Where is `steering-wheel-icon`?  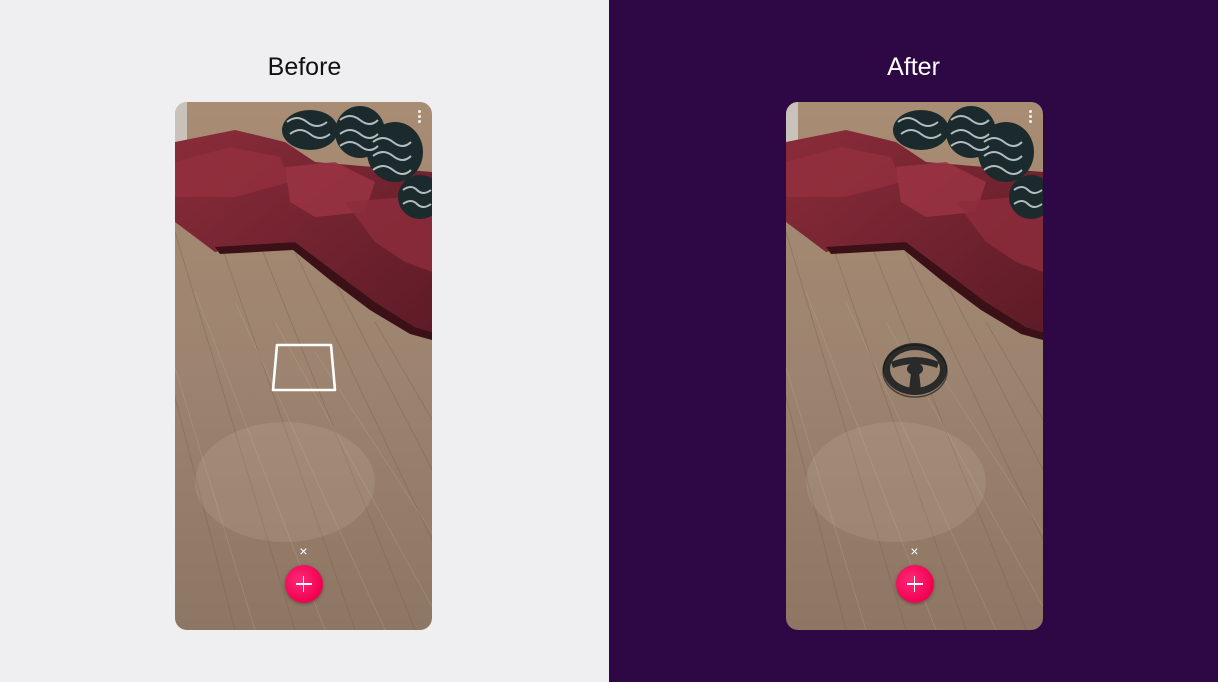
steering-wheel-icon is located at coordinates (915, 368).